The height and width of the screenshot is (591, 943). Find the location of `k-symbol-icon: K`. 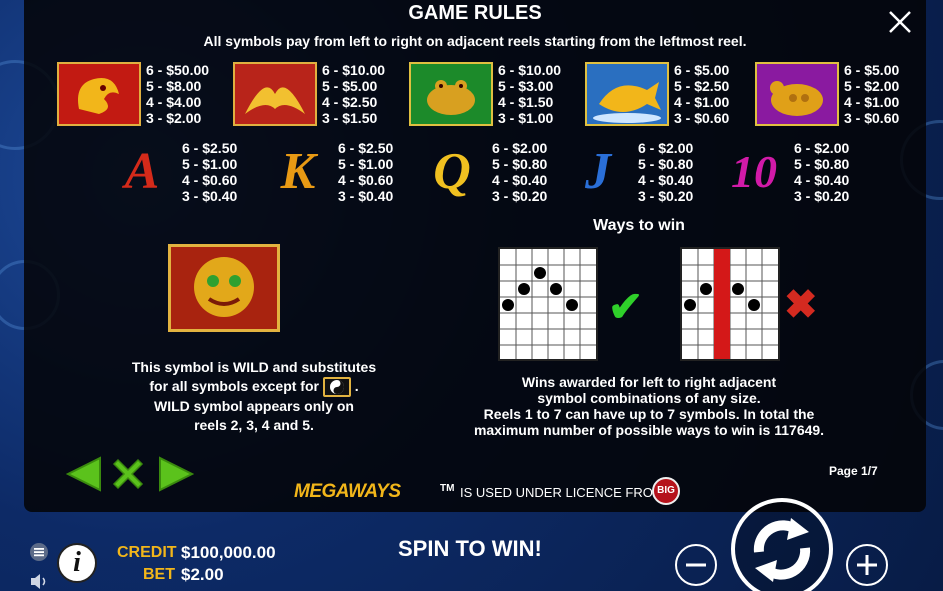

k-symbol-icon: K is located at coordinates (298, 171).